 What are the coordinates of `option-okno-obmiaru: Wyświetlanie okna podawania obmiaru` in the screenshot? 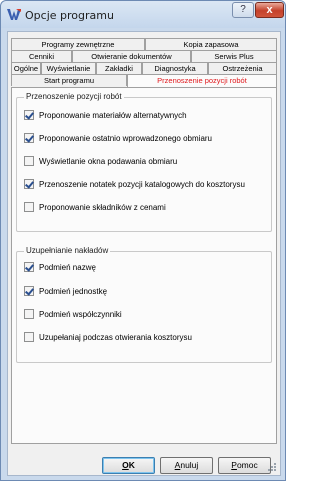 It's located at (100, 161).